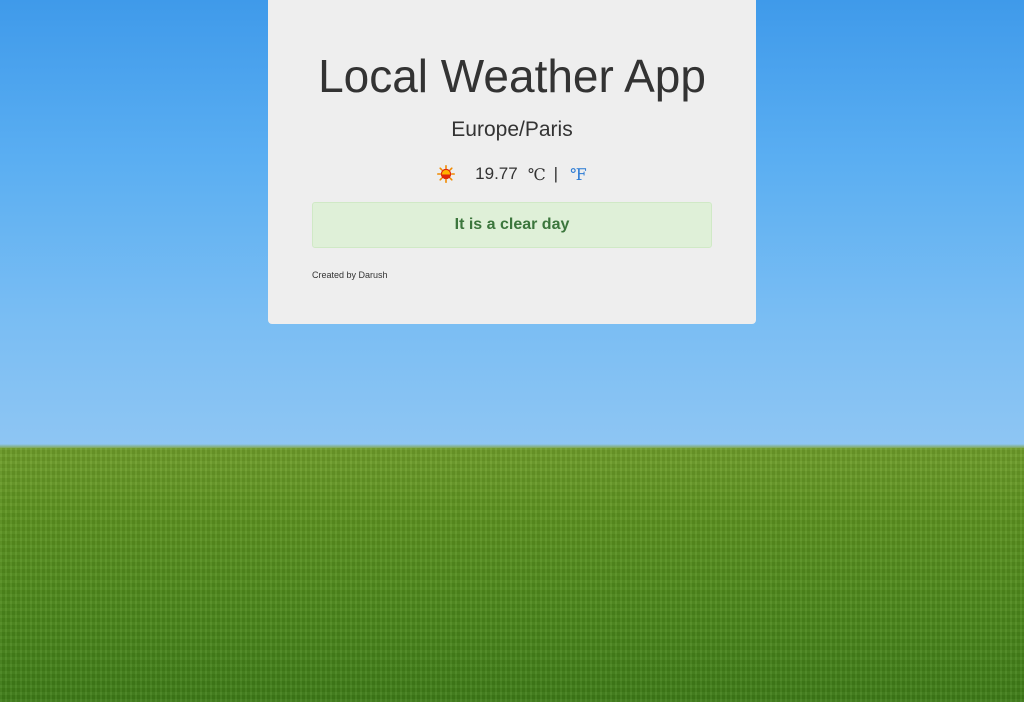 Image resolution: width=1024 pixels, height=702 pixels. Describe the element at coordinates (537, 174) in the screenshot. I see `celsius-unit: ℃` at that location.